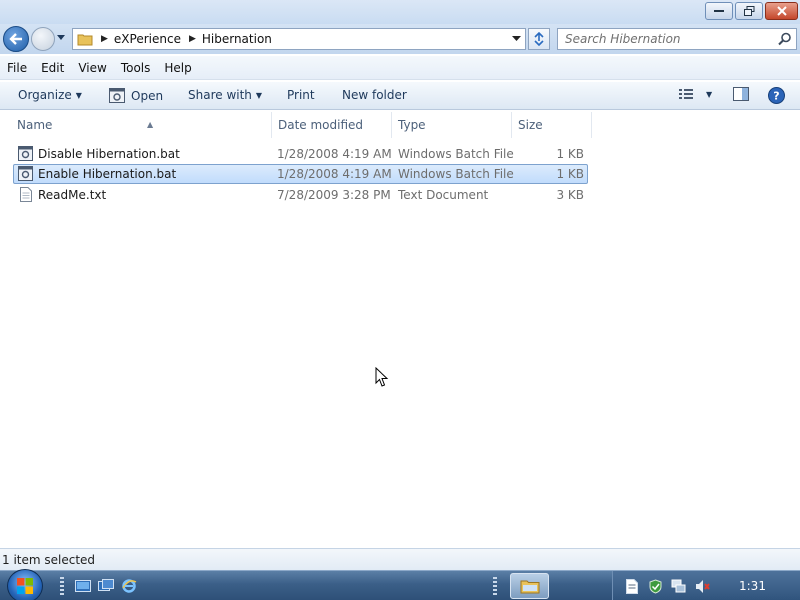 Image resolution: width=800 pixels, height=600 pixels. Describe the element at coordinates (686, 94) in the screenshot. I see `details-view-icon` at that location.